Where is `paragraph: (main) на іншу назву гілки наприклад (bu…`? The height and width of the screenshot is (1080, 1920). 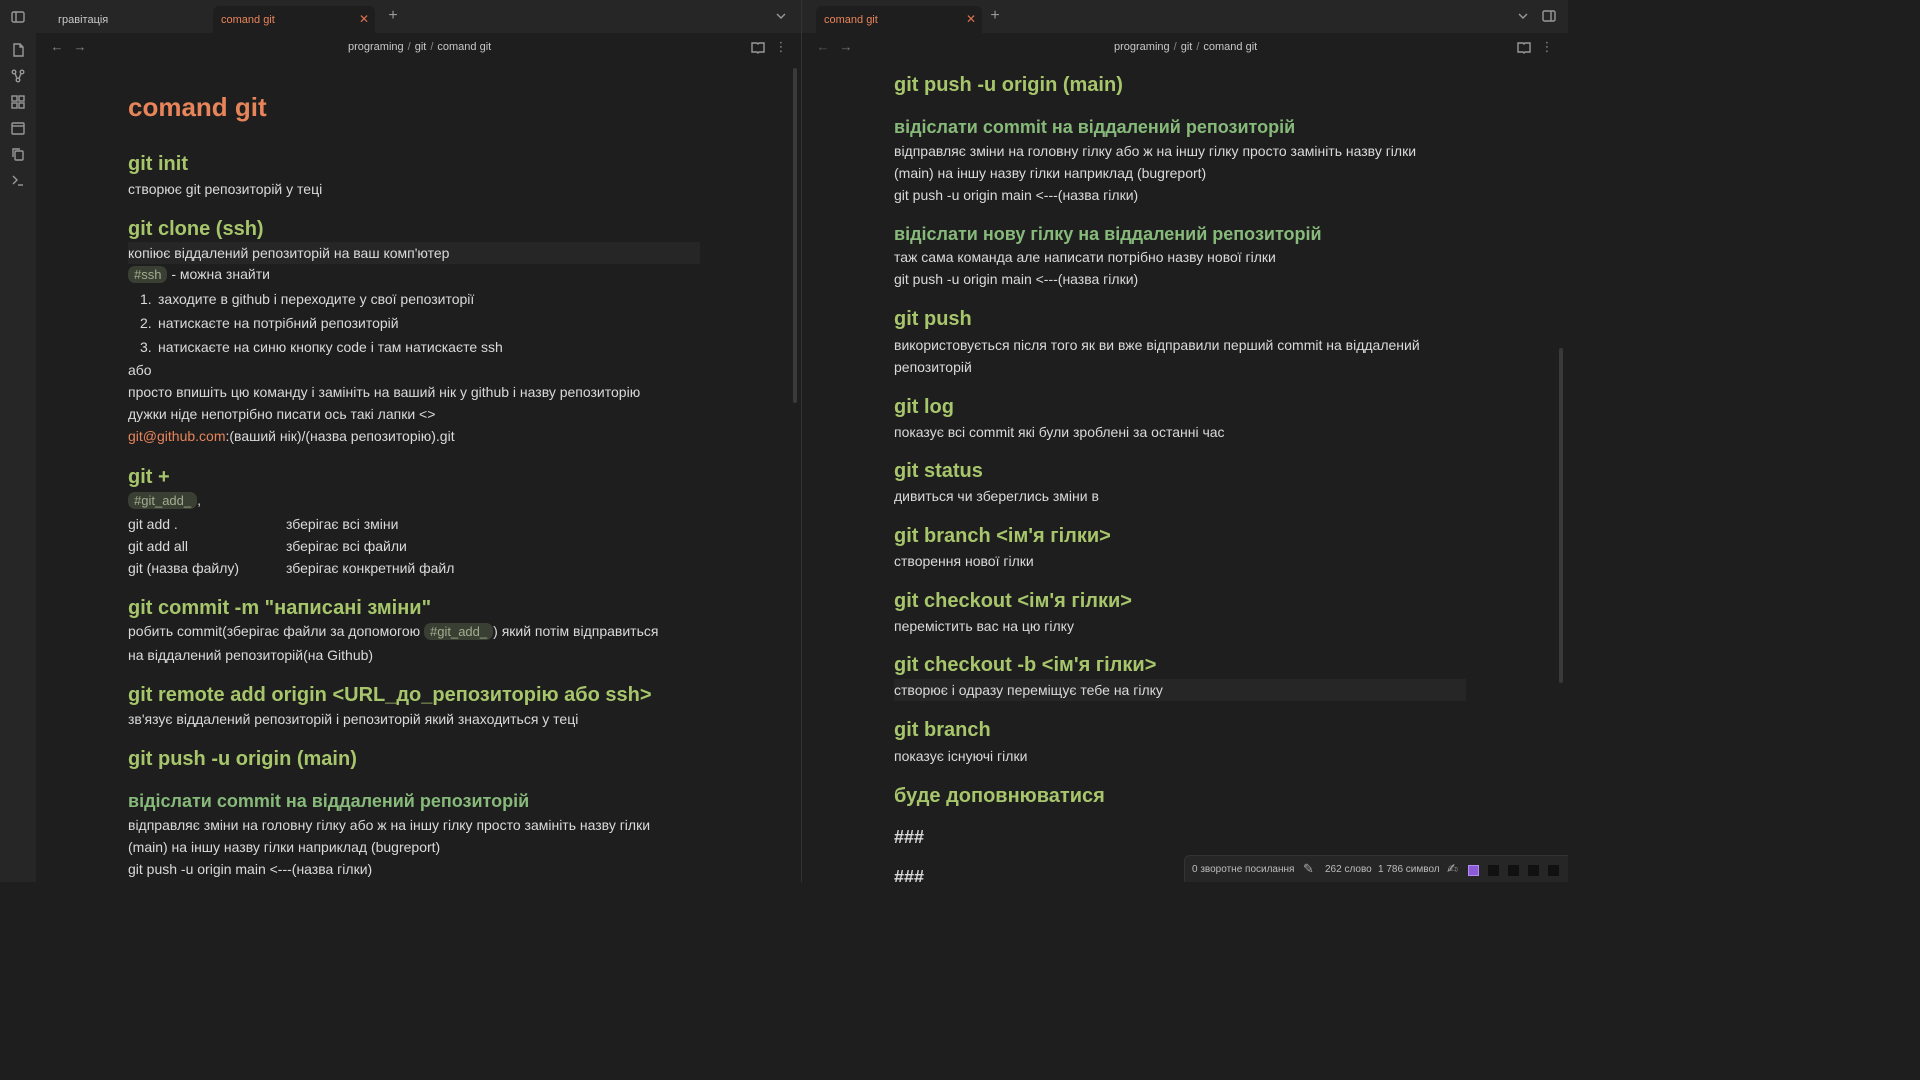 paragraph: (main) на іншу назву гілки наприклад (bu… is located at coordinates (284, 847).